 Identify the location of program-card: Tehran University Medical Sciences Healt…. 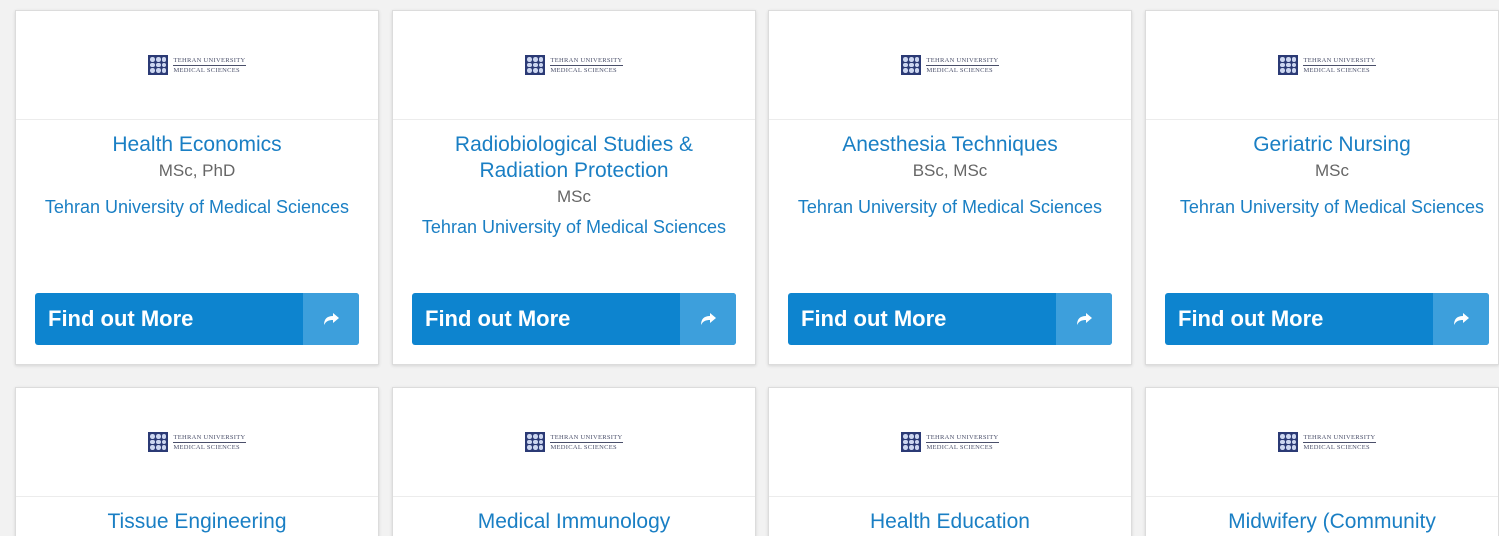
(950, 461).